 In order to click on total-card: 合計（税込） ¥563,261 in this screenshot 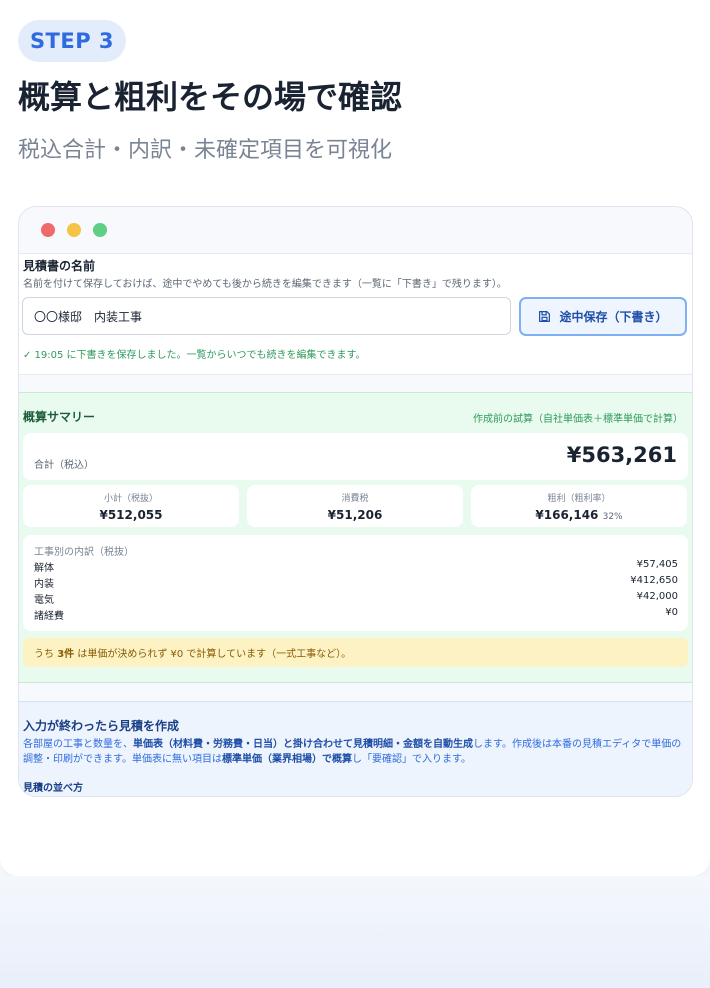, I will do `click(355, 456)`.